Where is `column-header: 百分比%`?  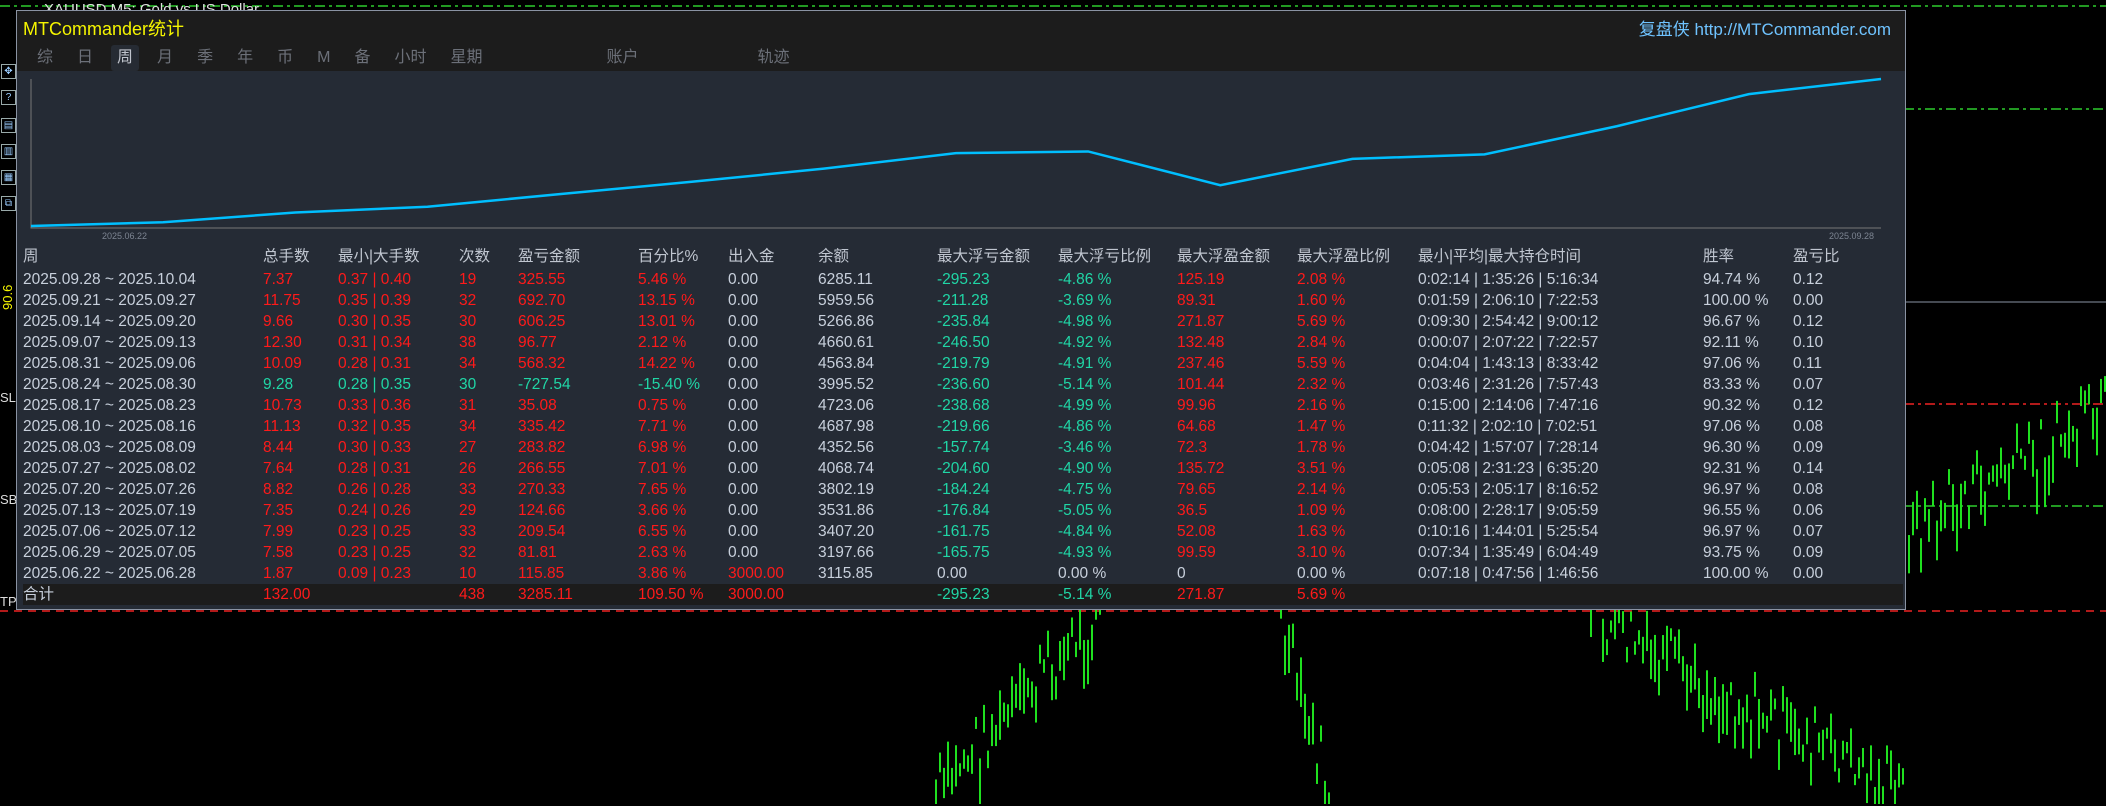 column-header: 百分比% is located at coordinates (683, 257).